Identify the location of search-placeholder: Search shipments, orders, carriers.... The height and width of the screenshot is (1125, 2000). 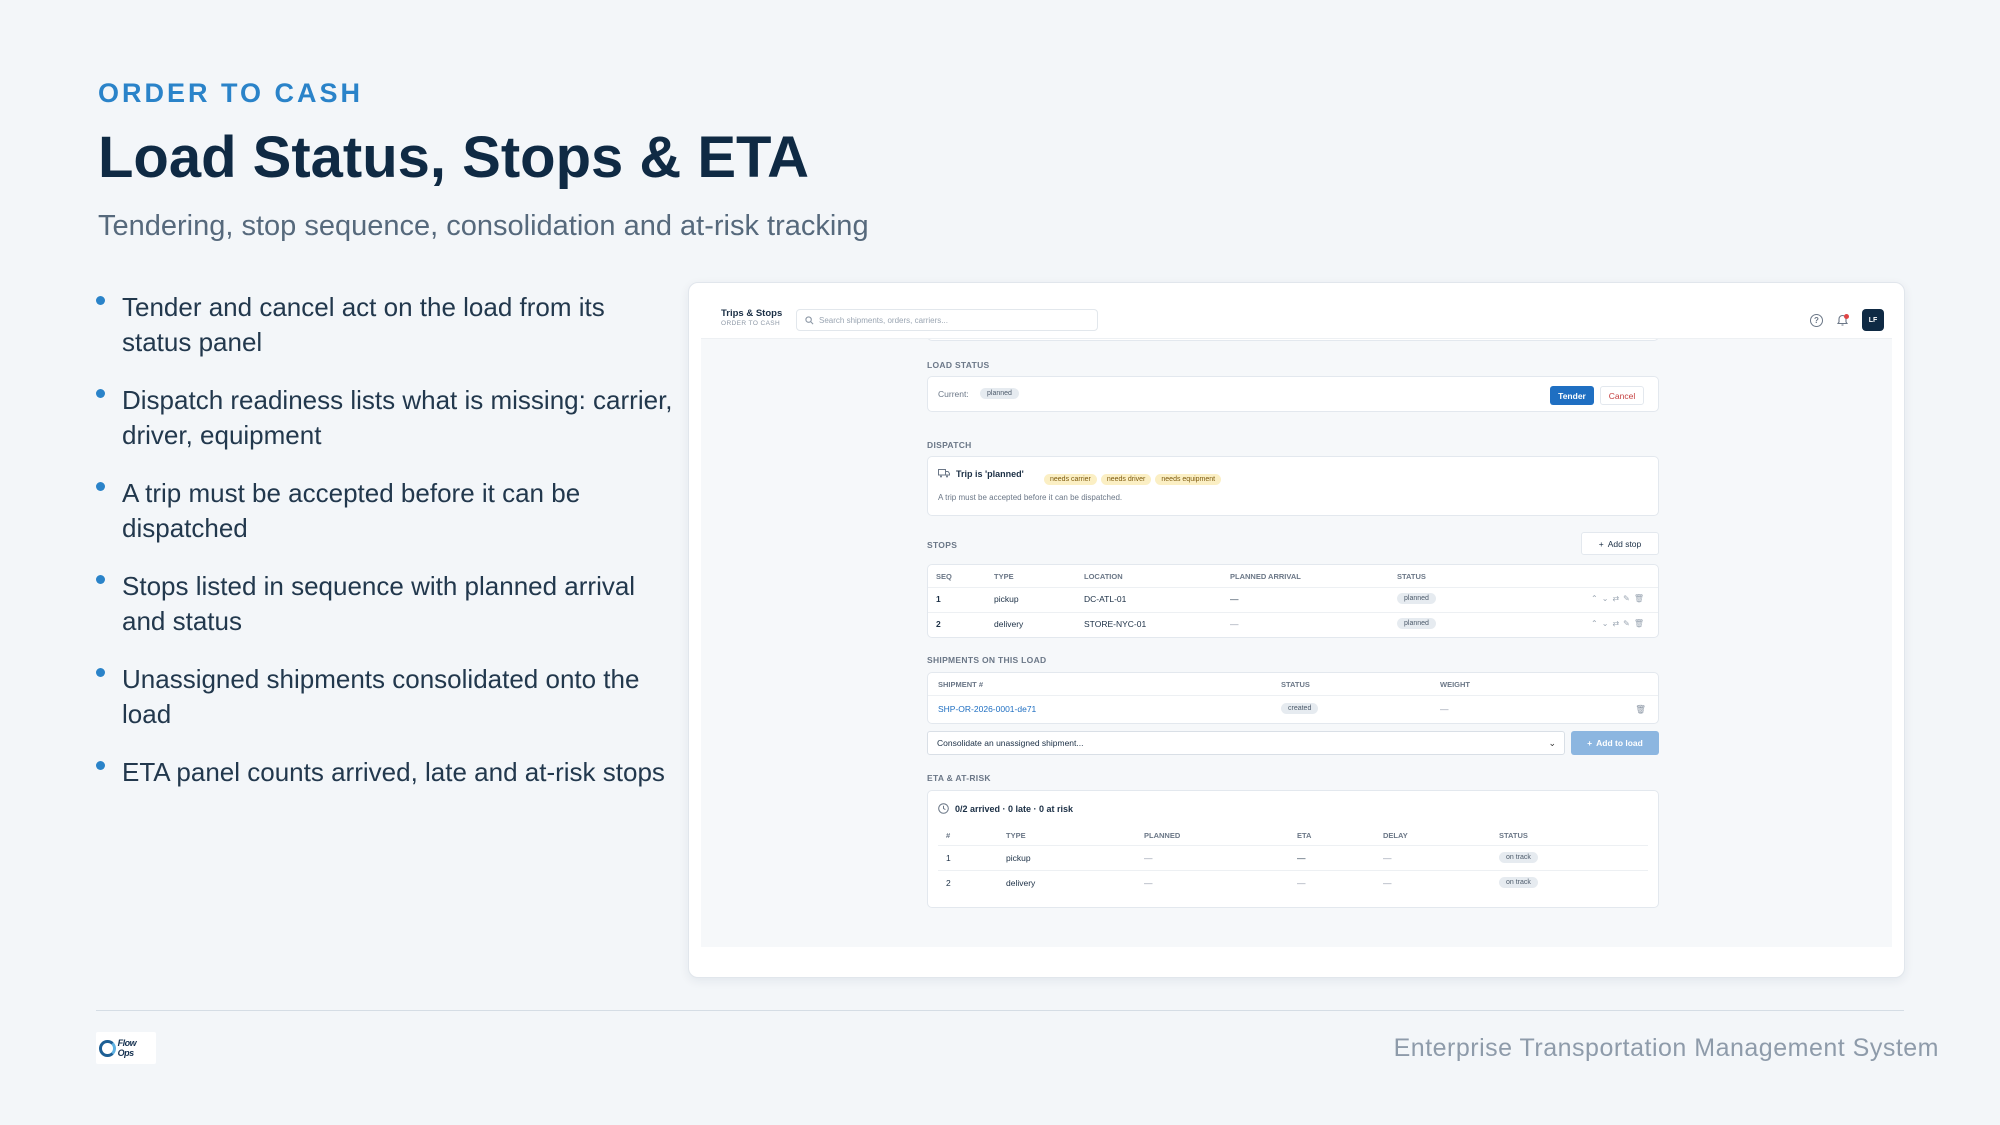
(883, 320).